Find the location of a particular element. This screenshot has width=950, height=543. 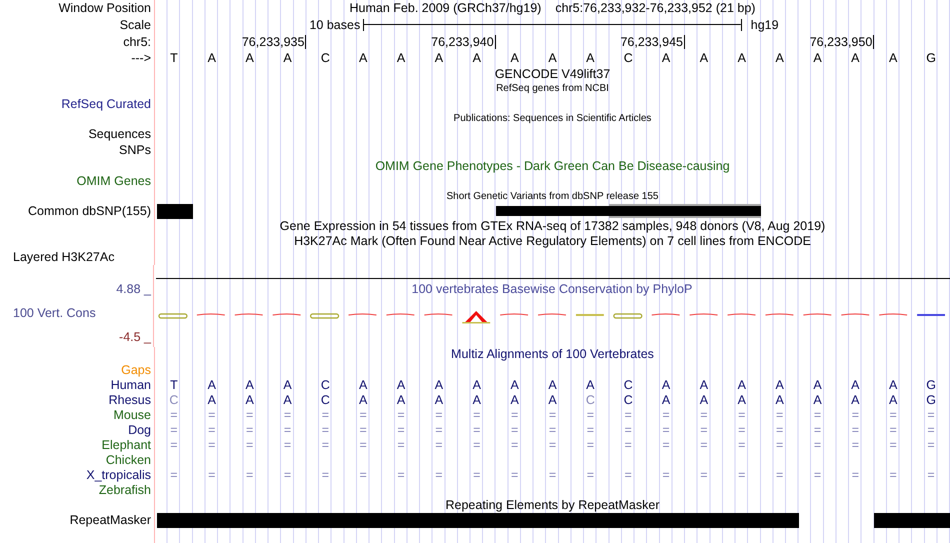

track-label: Layered H3K27Ac is located at coordinates (63, 257).